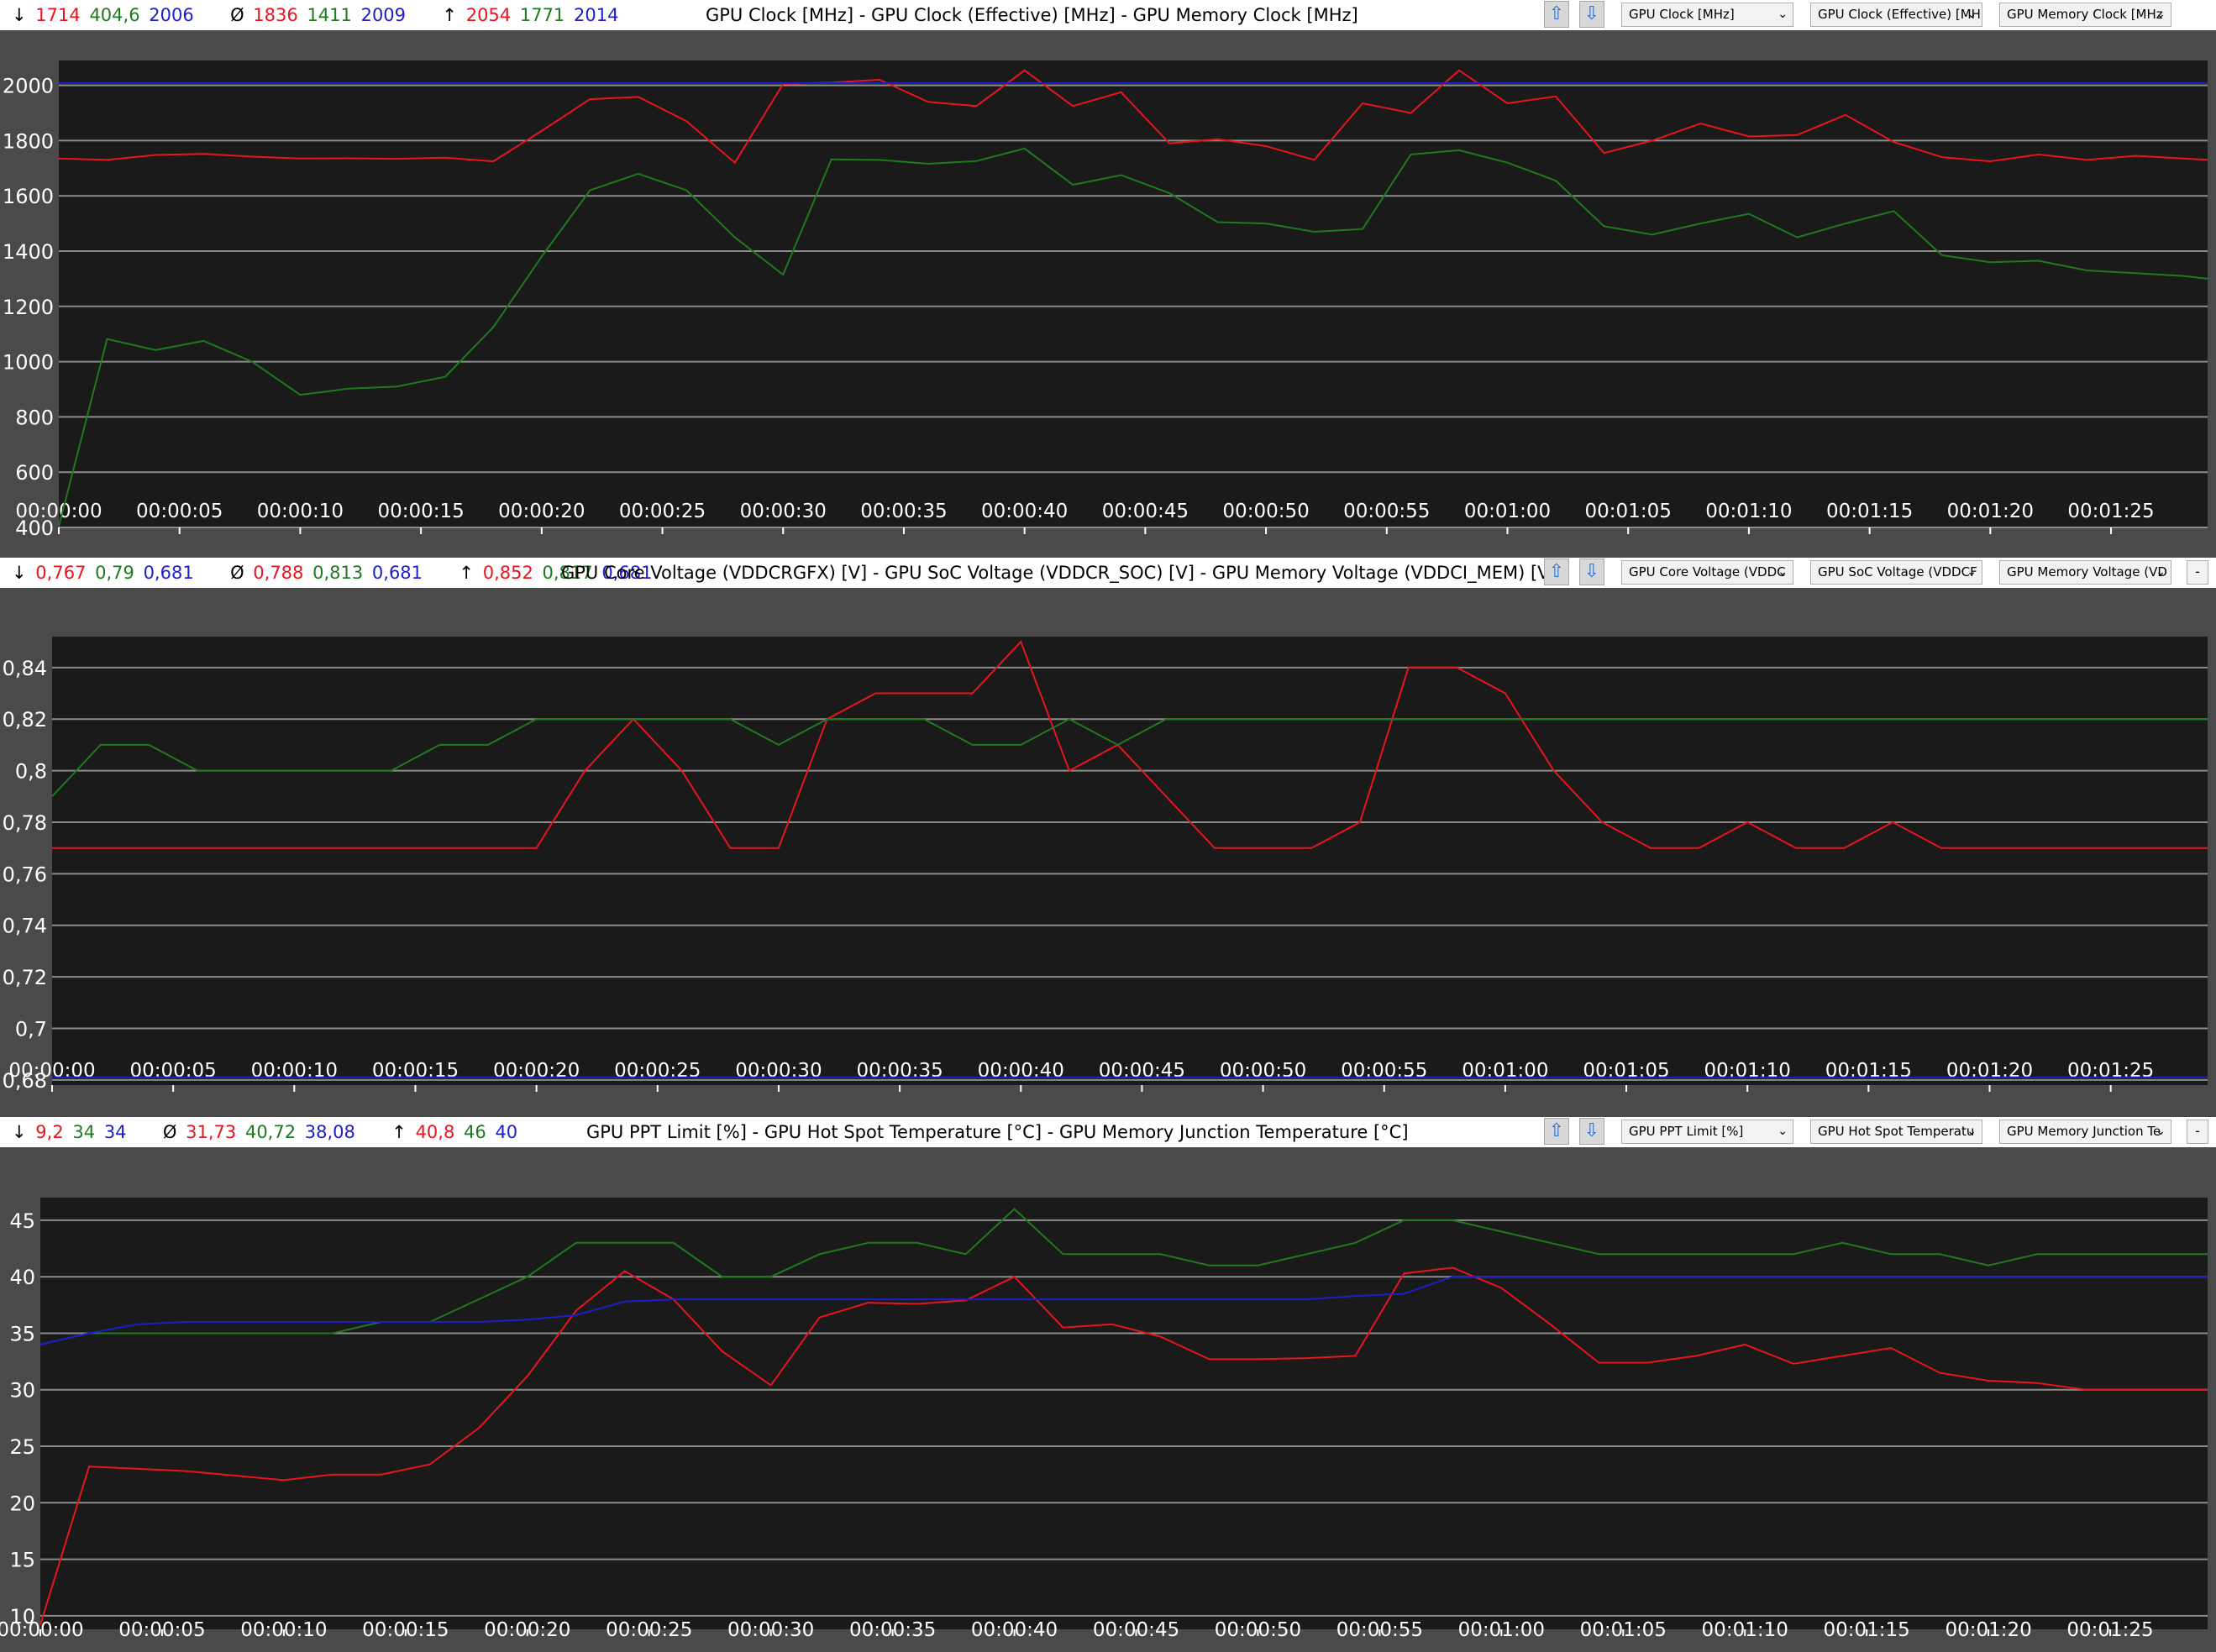 Image resolution: width=2216 pixels, height=1652 pixels. I want to click on stat-max-green: 46, so click(475, 1132).